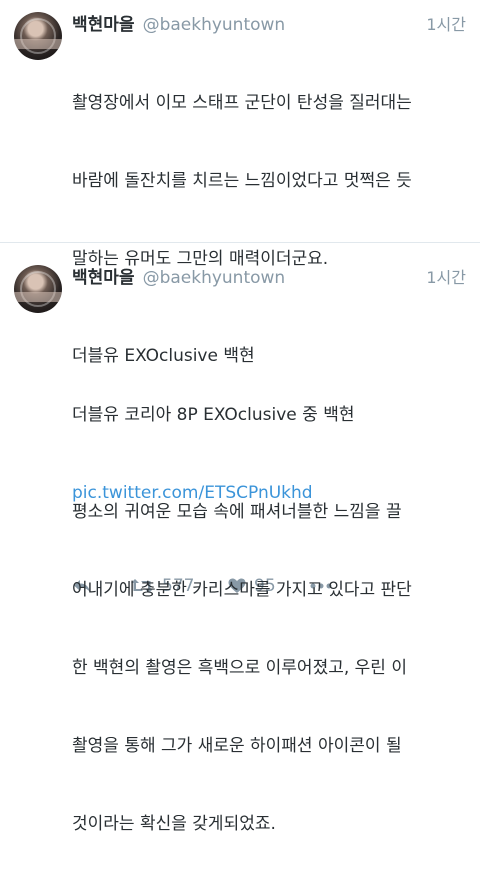 This screenshot has height=889, width=480. What do you see at coordinates (163, 356) in the screenshot?
I see `tweet-text-line: 더블유 EXOclusive 백현` at bounding box center [163, 356].